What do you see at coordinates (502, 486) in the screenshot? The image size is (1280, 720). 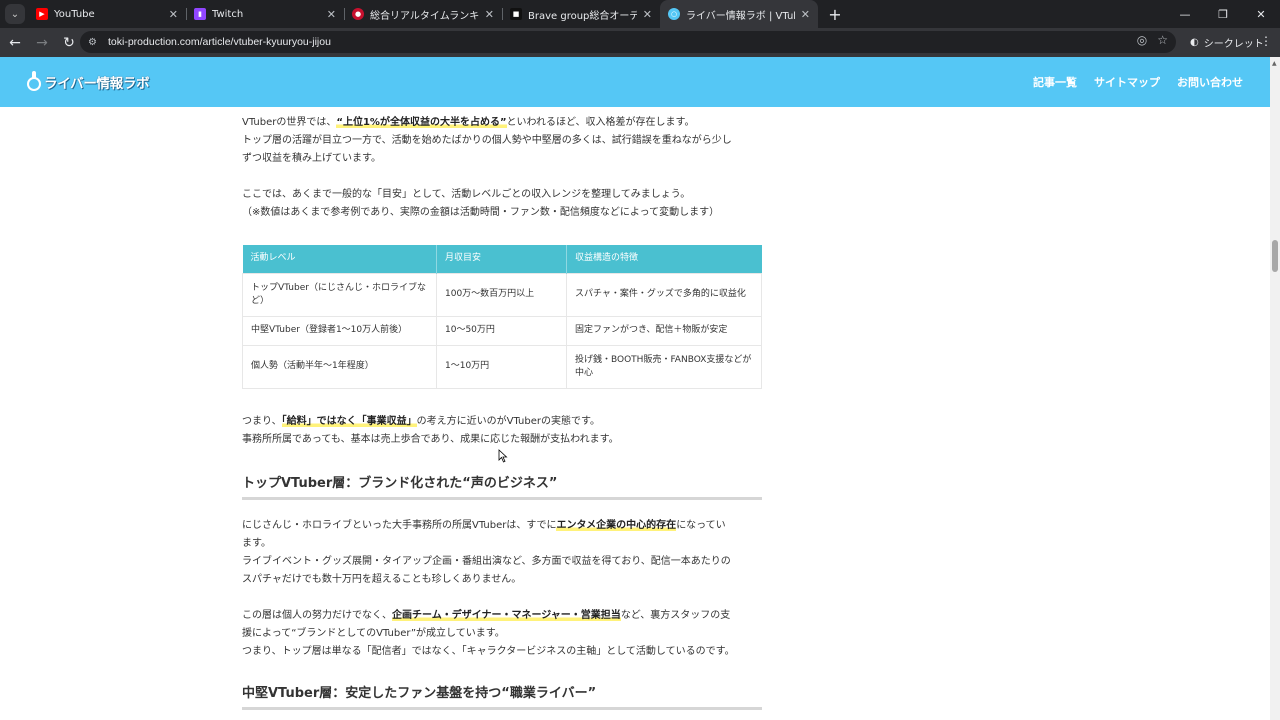 I see `section-heading: トップVTuber層：ブランド化された“声のビジネス”` at bounding box center [502, 486].